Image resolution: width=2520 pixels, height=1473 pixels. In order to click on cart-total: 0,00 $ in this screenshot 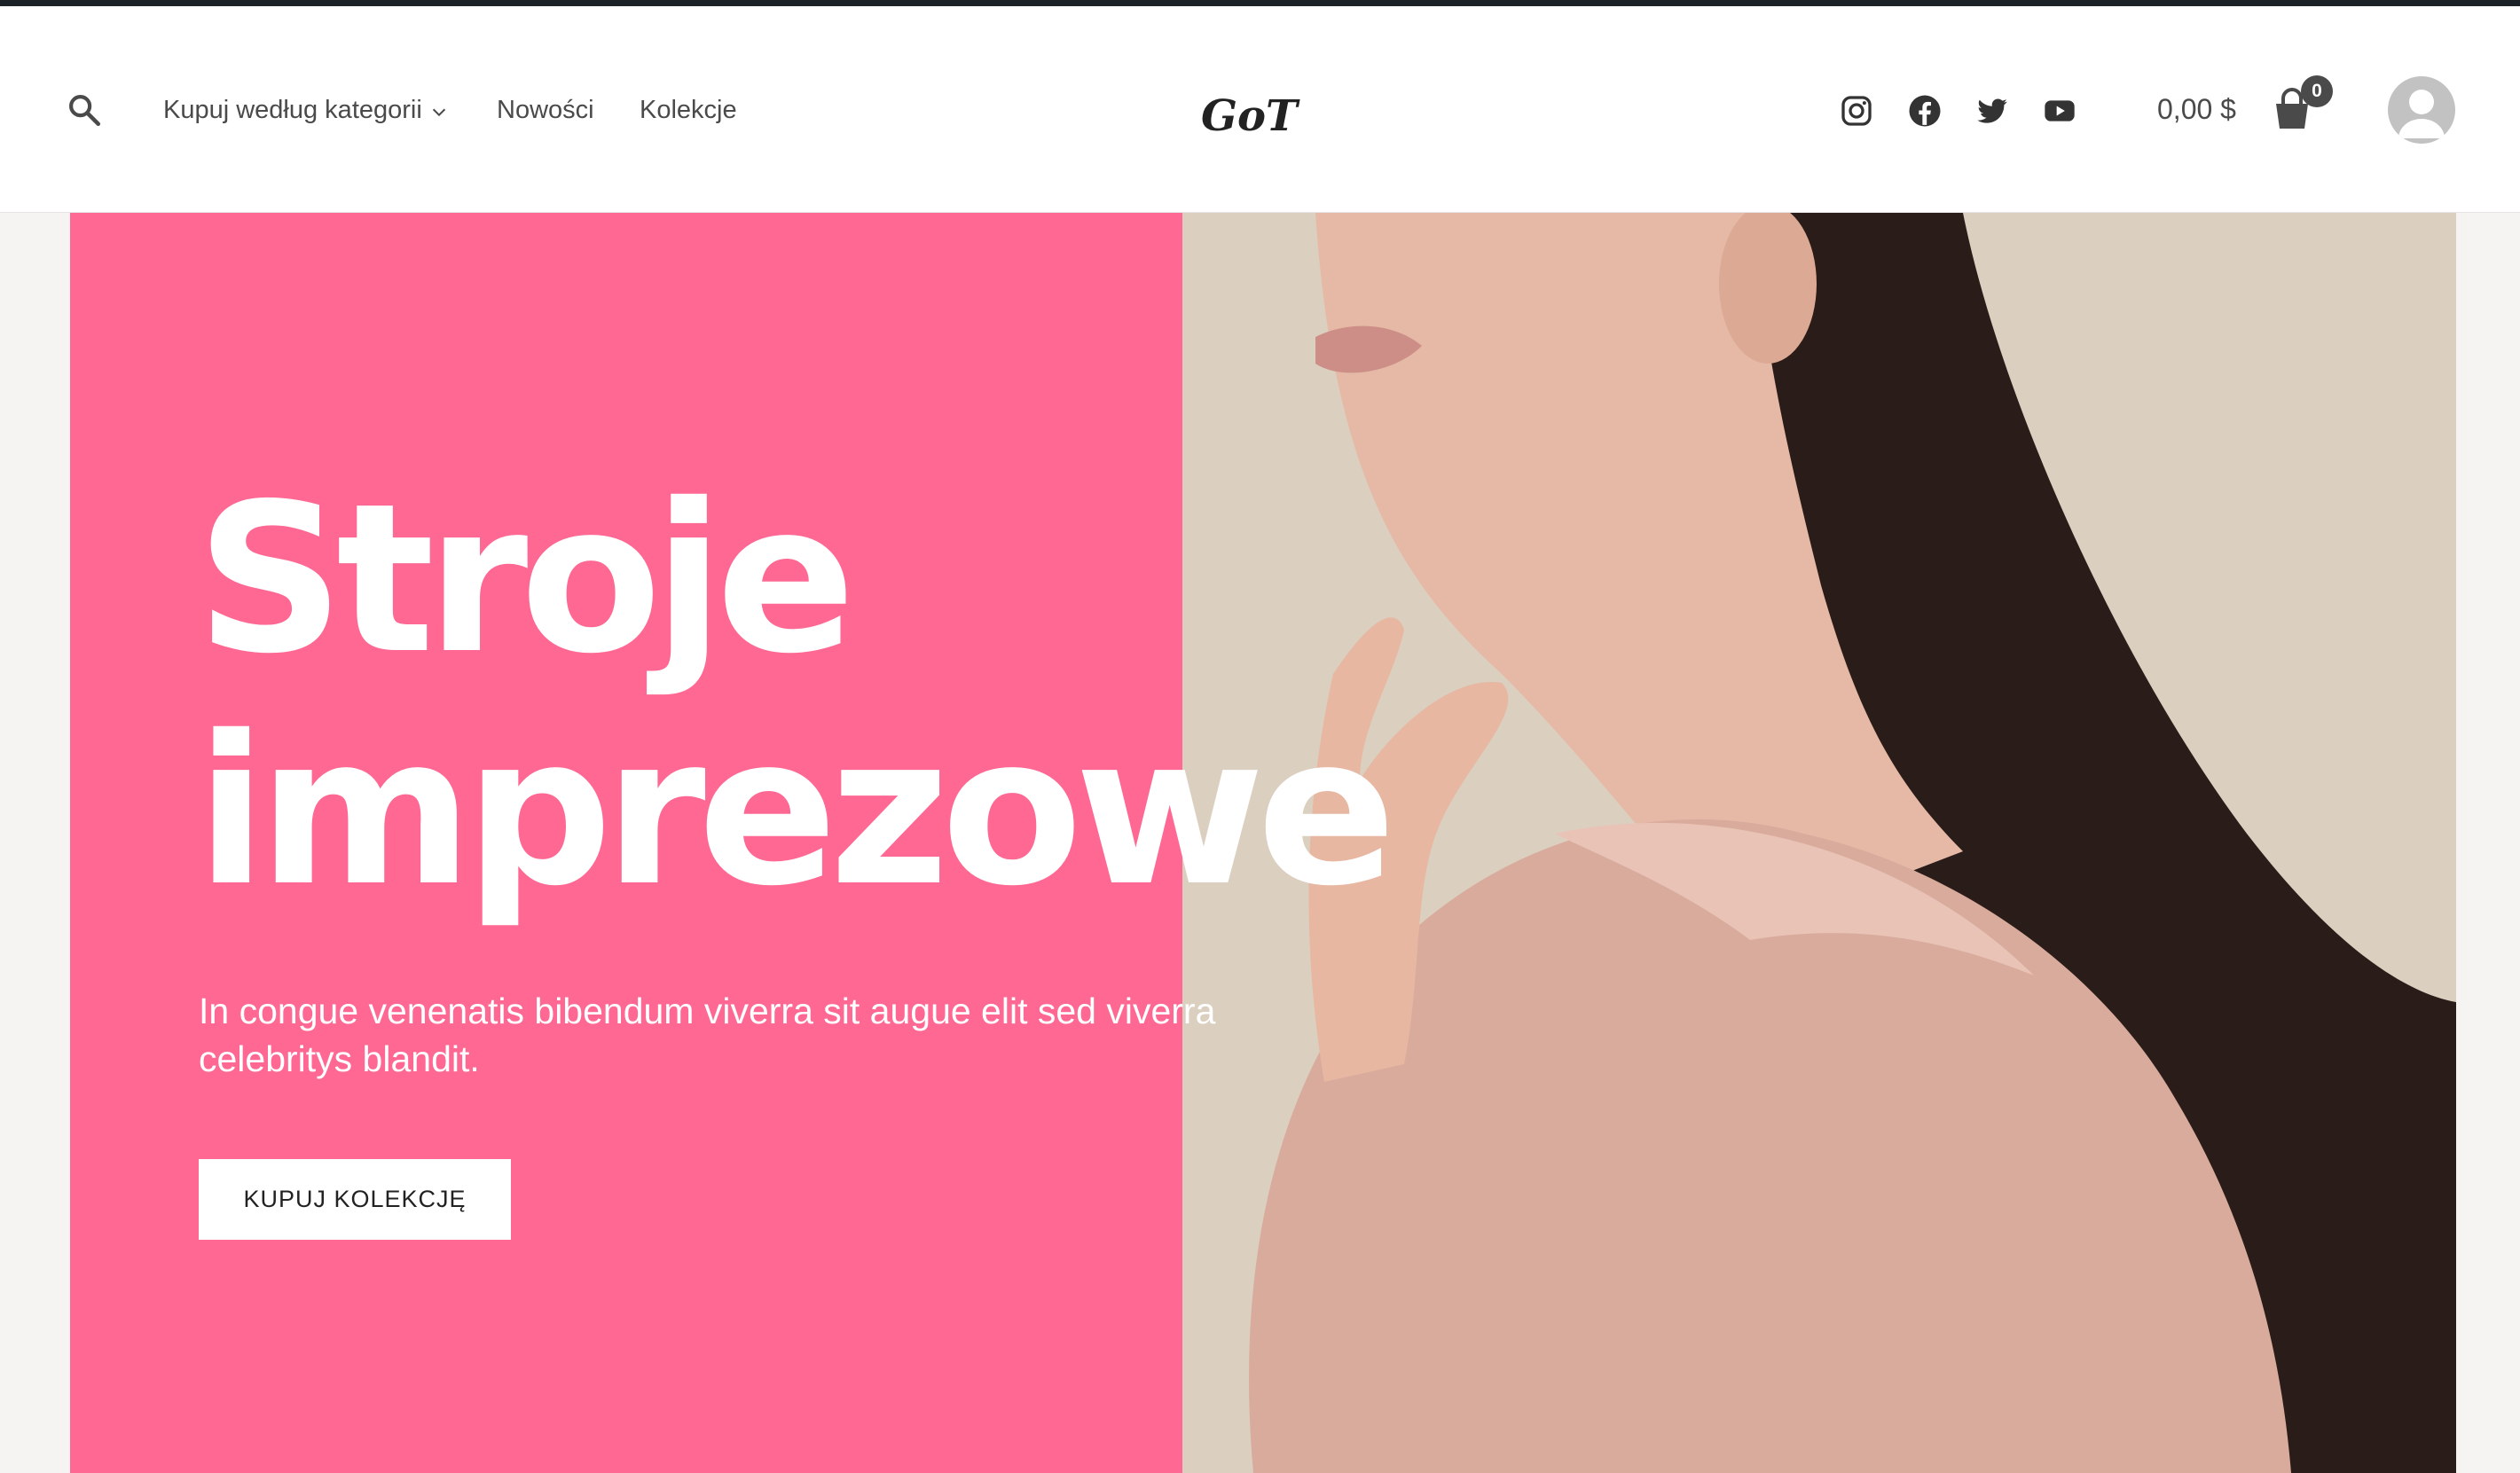, I will do `click(2196, 109)`.